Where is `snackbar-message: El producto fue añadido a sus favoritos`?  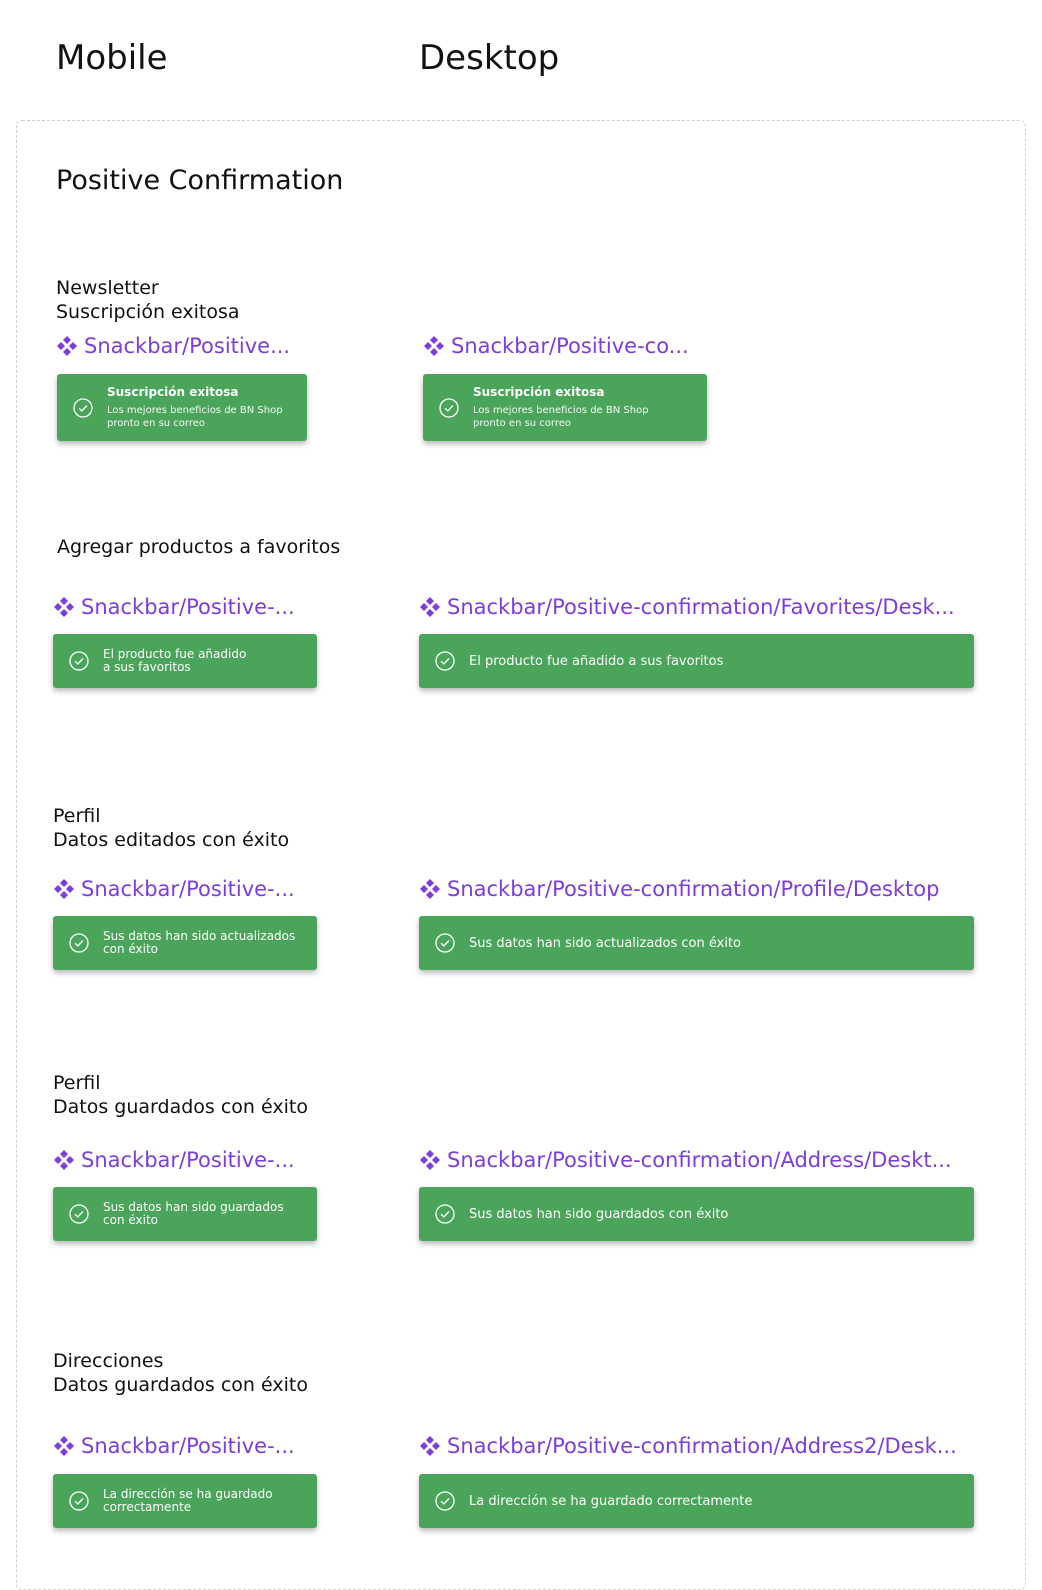 snackbar-message: El producto fue añadido a sus favoritos is located at coordinates (596, 661).